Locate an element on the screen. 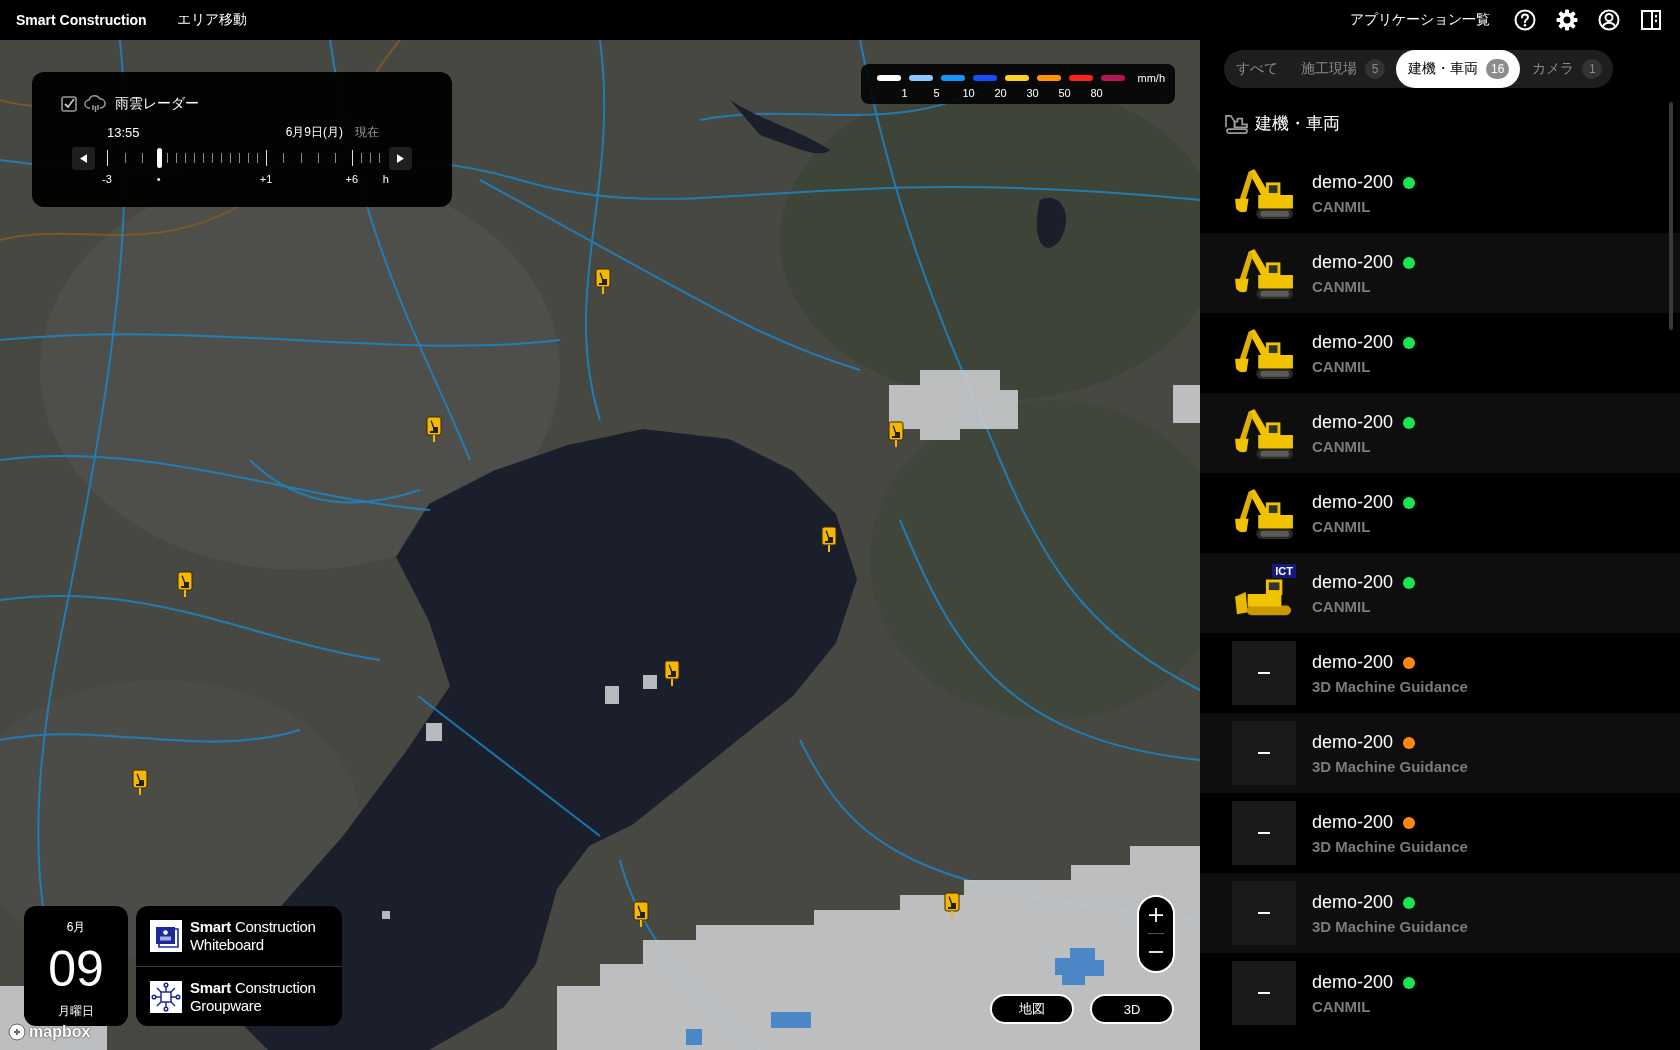 Image resolution: width=1680 pixels, height=1050 pixels. view-mode-button: 3D is located at coordinates (1132, 1009).